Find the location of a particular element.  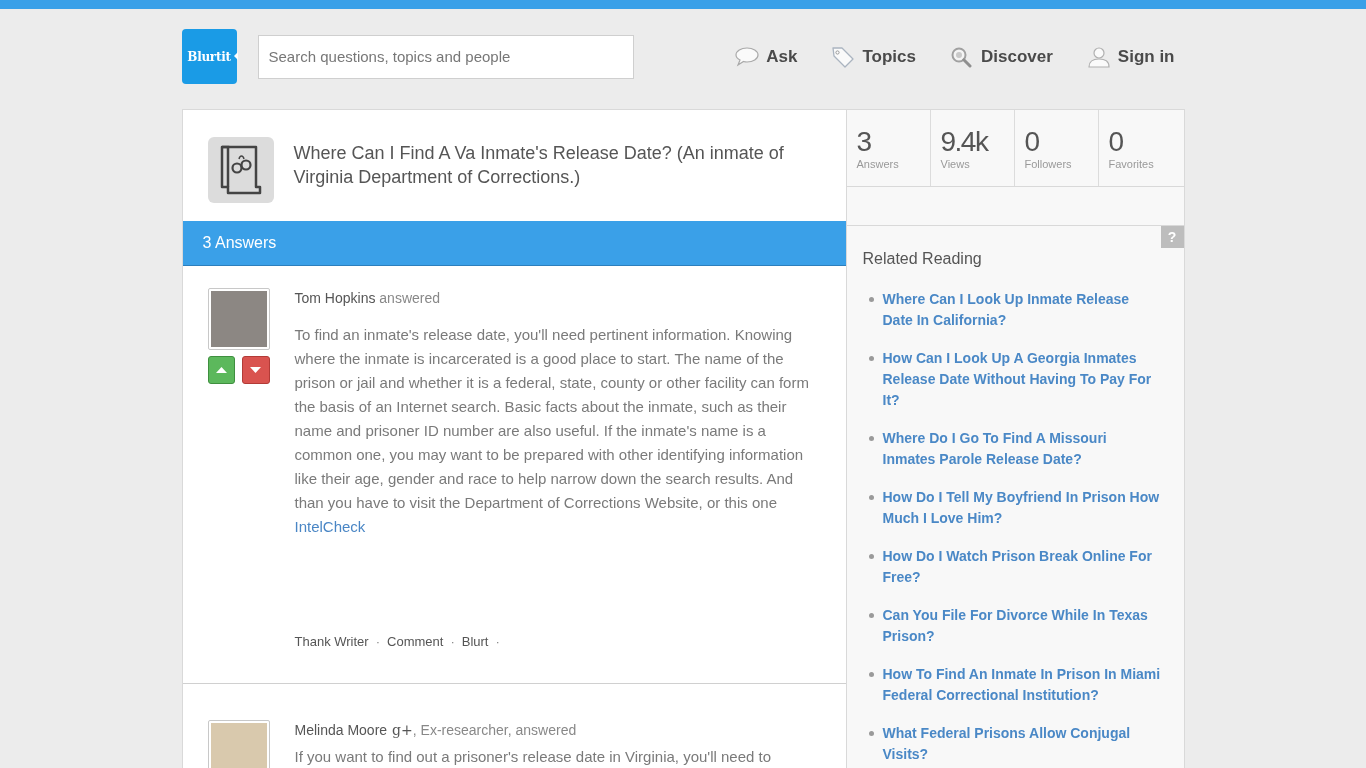

related-link: Where Do I Go To Find A Missouri Inmates Parole Release Date? is located at coordinates (1022, 449).